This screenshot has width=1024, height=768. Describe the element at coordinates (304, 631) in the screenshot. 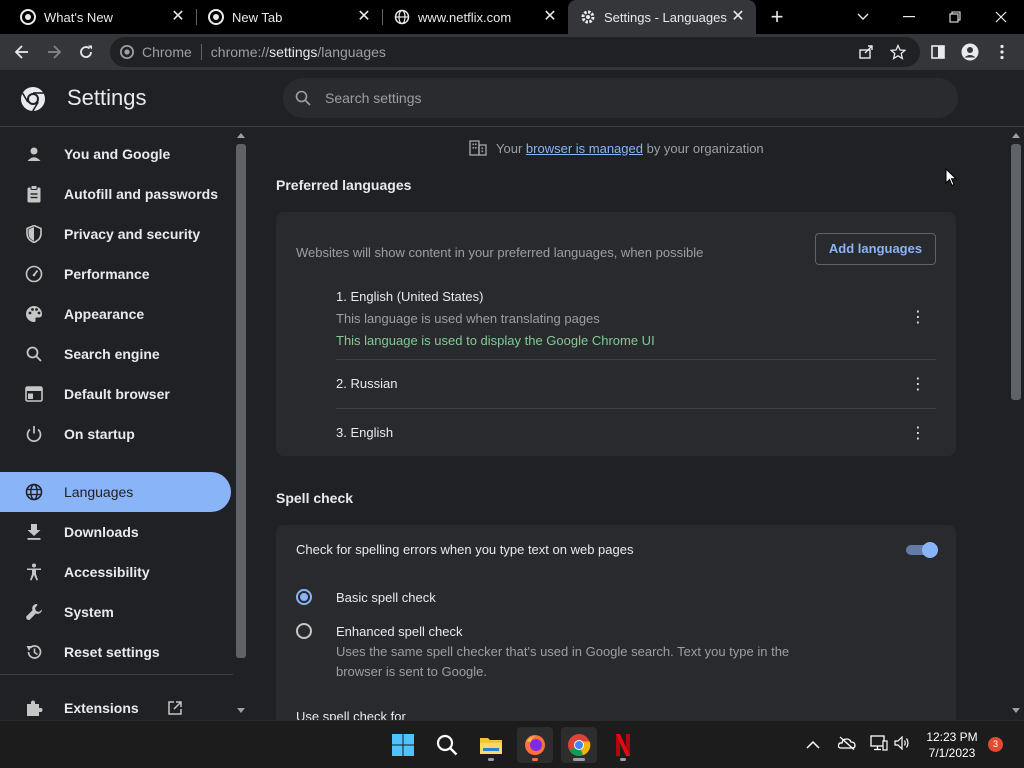

I see `enhanced-spell-check-radio` at that location.